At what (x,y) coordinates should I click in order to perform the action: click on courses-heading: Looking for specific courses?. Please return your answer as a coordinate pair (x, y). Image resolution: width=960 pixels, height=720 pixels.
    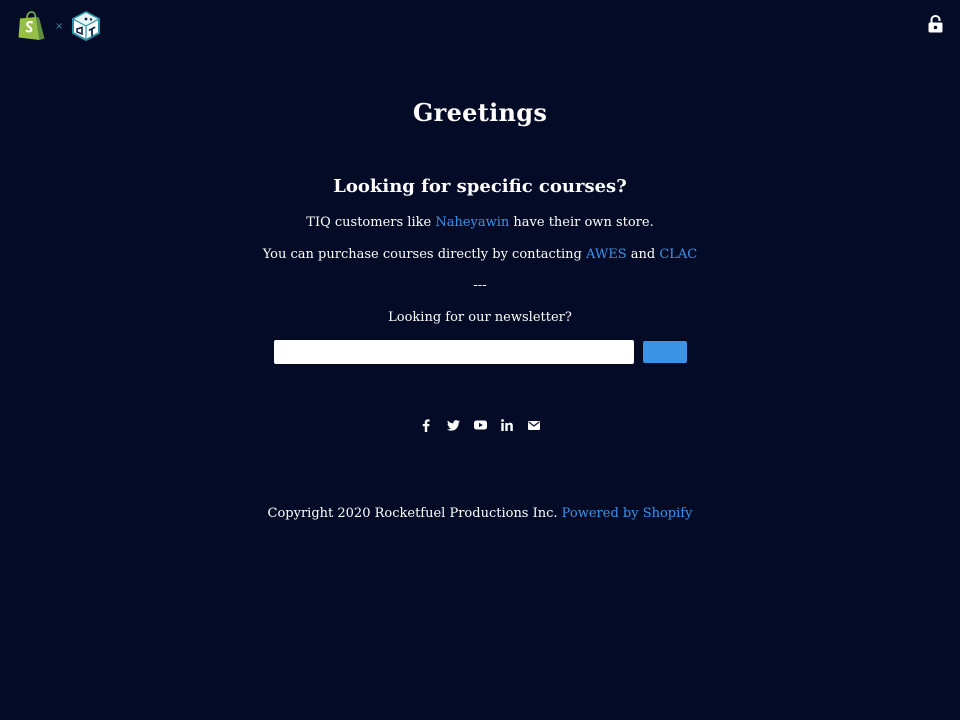
    Looking at the image, I should click on (480, 186).